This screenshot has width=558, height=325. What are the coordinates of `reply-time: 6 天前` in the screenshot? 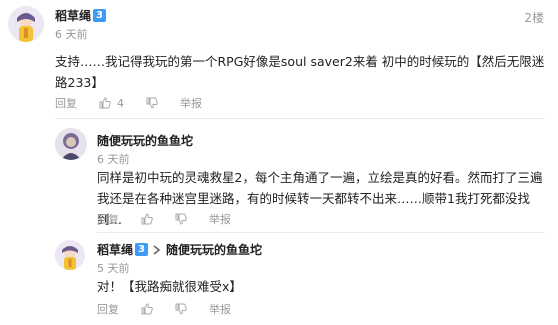 It's located at (113, 159).